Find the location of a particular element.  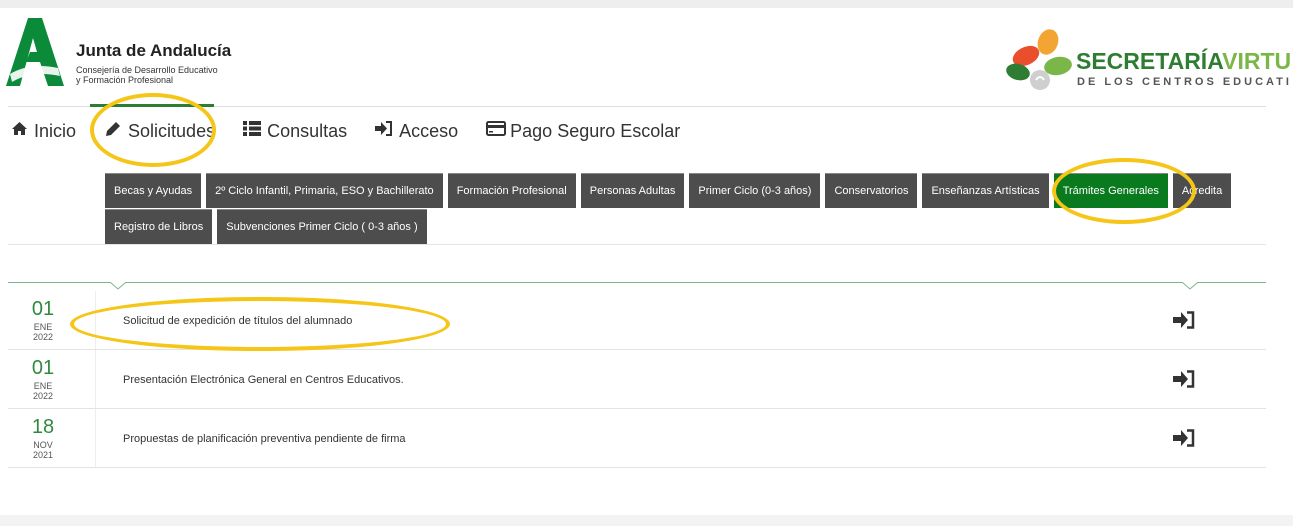

date-month: NOV is located at coordinates (43, 445).